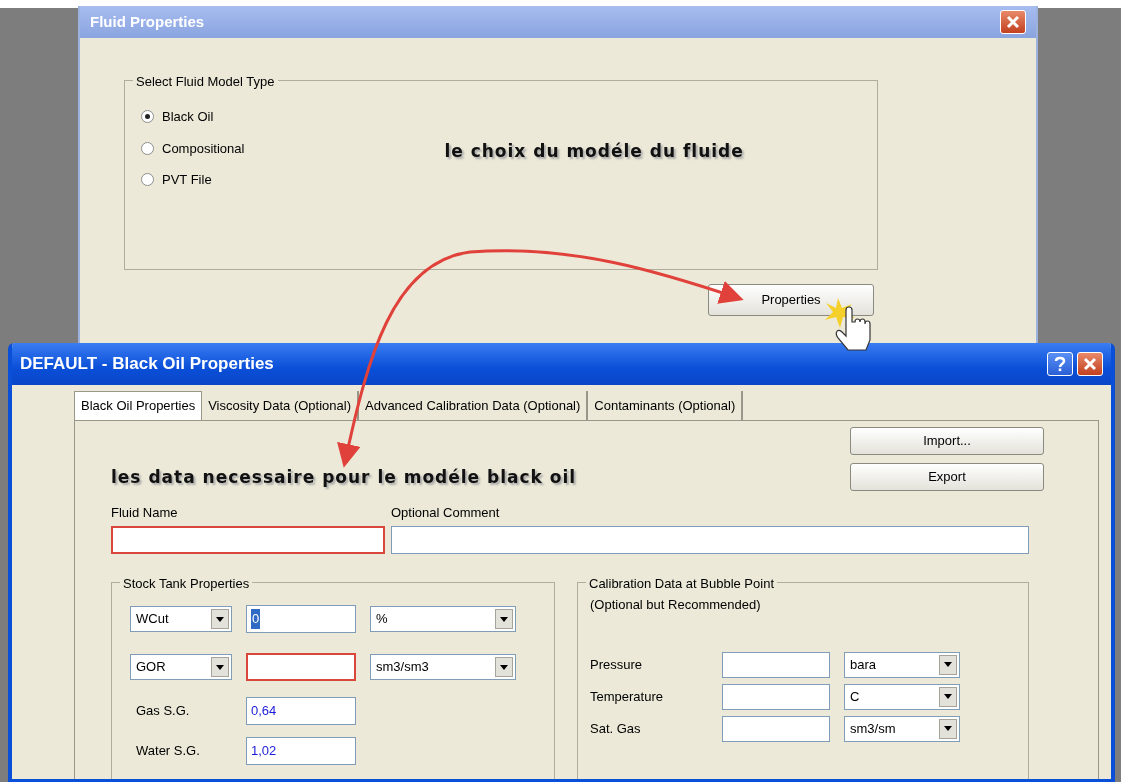 Image resolution: width=1121 pixels, height=782 pixels. What do you see at coordinates (181, 619) in the screenshot?
I see `dropdown: WCut` at bounding box center [181, 619].